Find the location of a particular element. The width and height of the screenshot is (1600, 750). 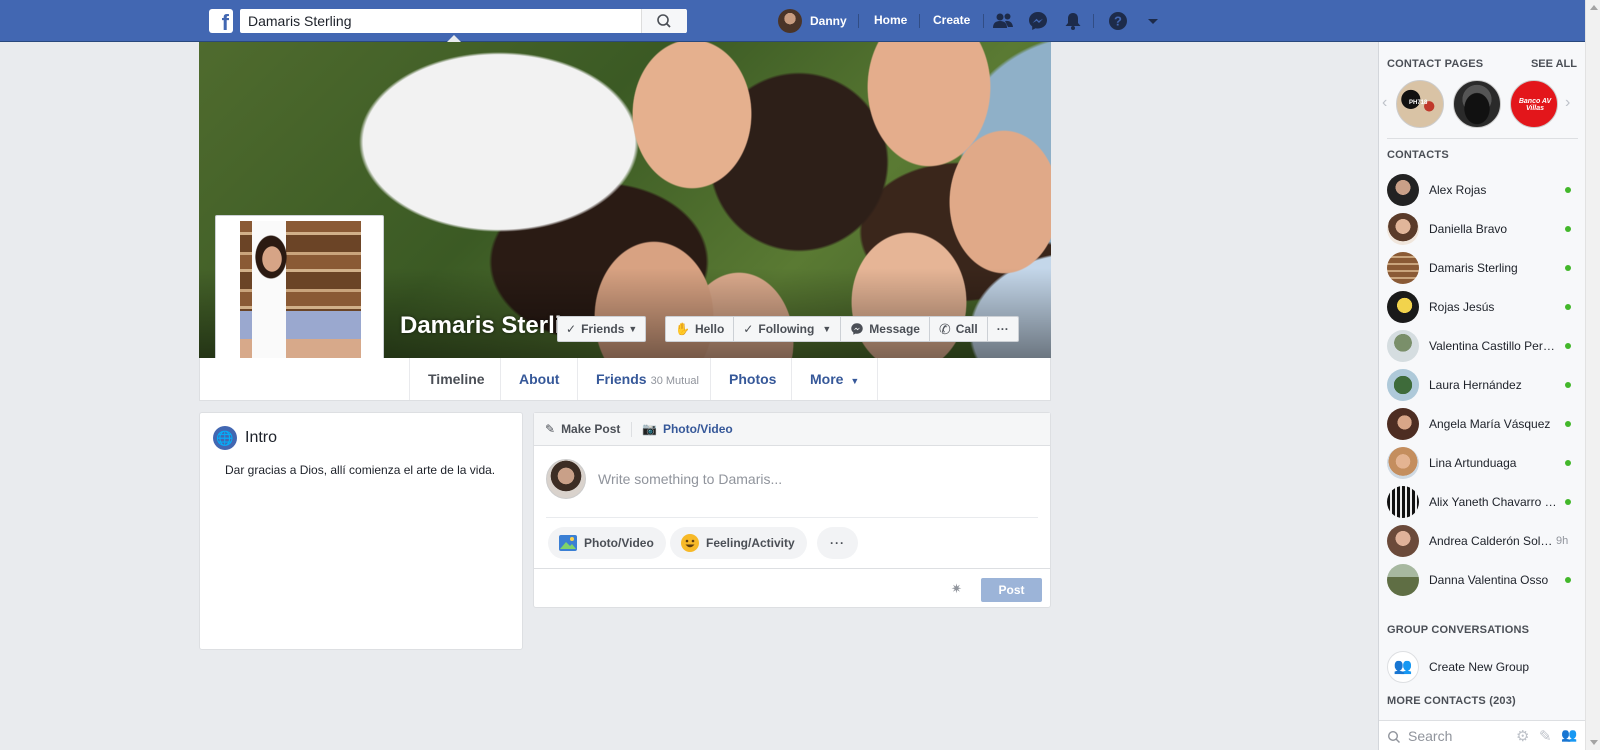

tab-more-label: More is located at coordinates (827, 379).